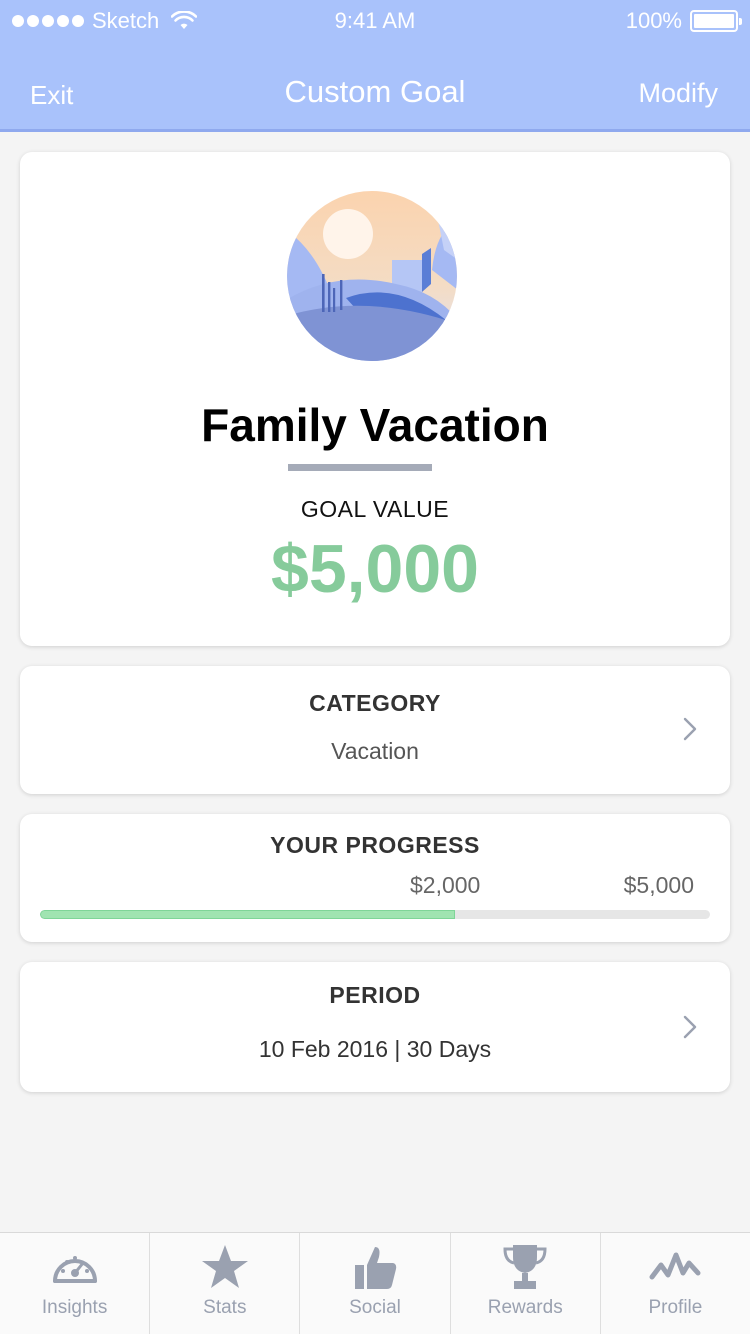  I want to click on progress-card: YOUR PROGRESS $2,000 $5,000, so click(375, 878).